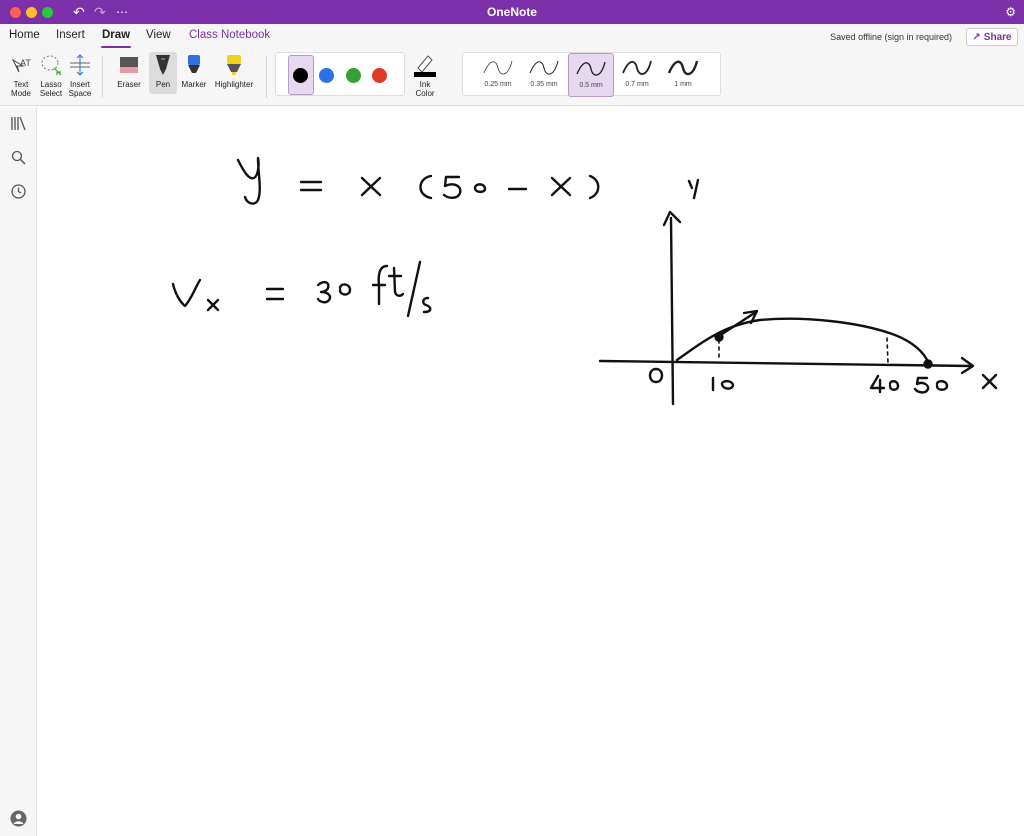 This screenshot has height=836, width=1024. What do you see at coordinates (18, 157) in the screenshot?
I see `search-icon` at bounding box center [18, 157].